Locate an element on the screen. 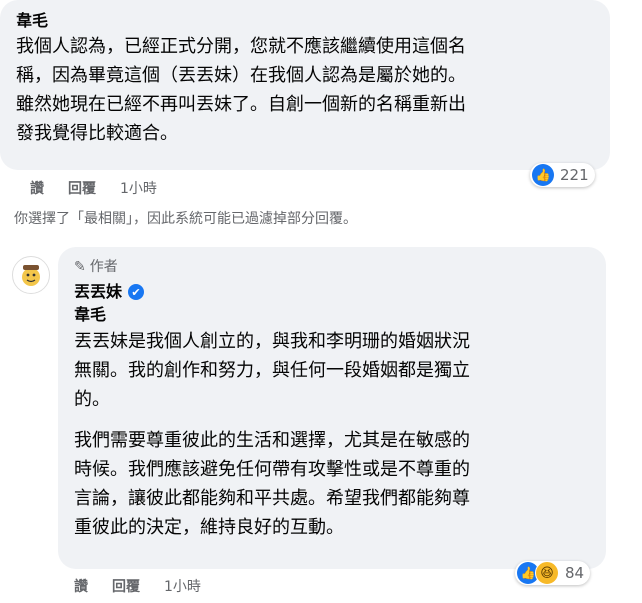  reaction-summary: 👍 221 is located at coordinates (562, 175).